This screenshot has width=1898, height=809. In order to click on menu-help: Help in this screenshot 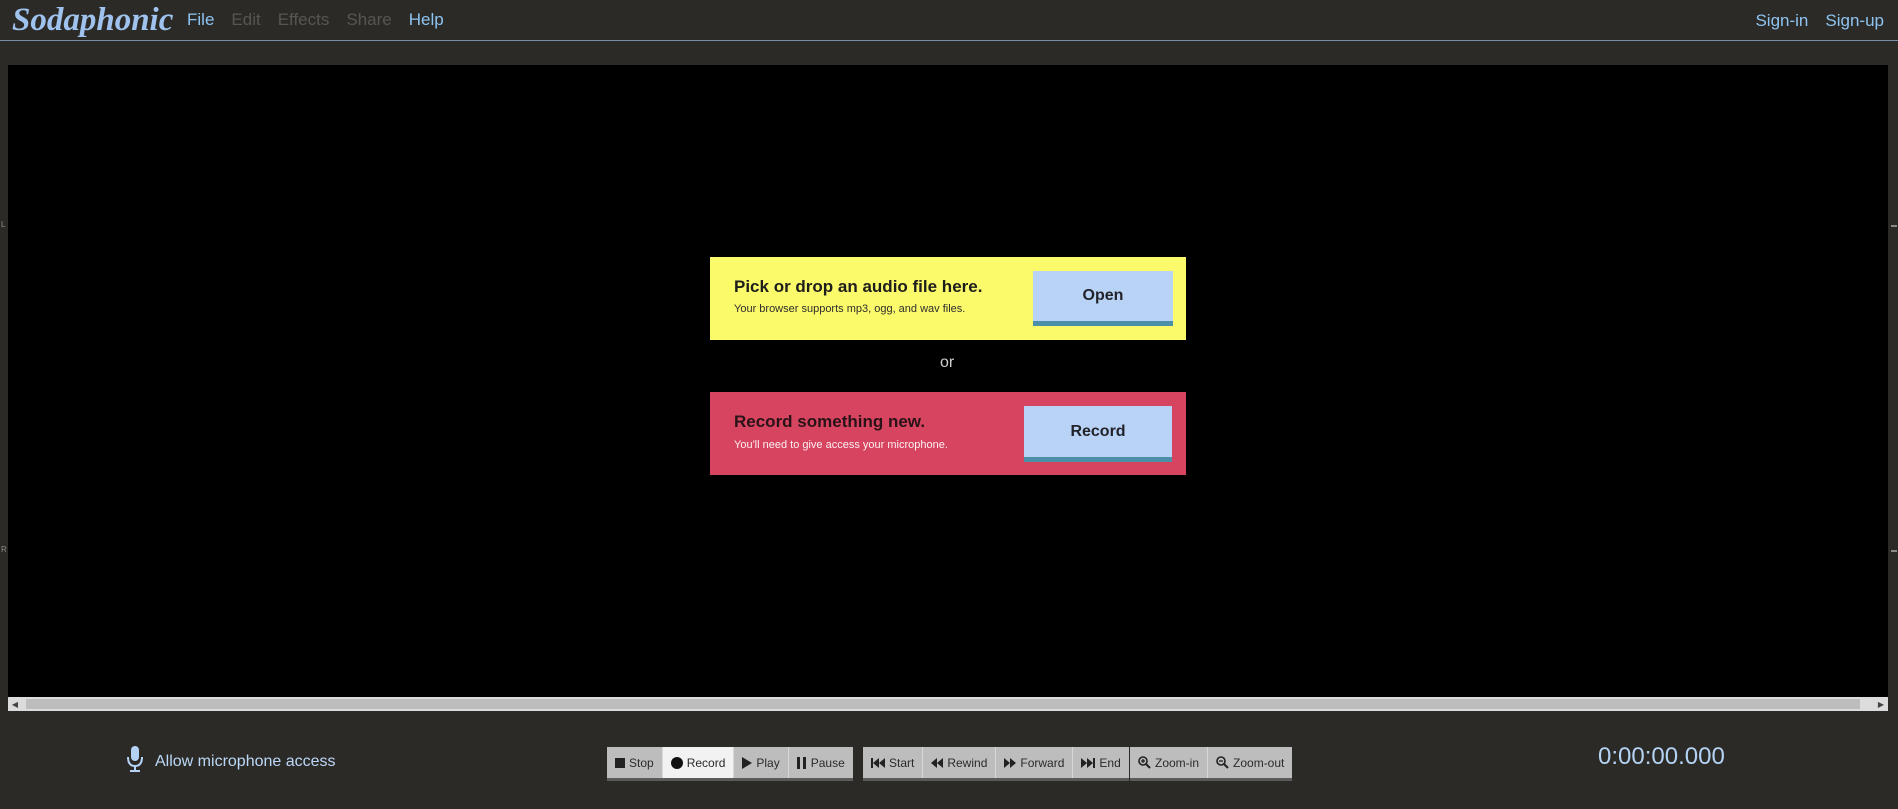, I will do `click(426, 20)`.